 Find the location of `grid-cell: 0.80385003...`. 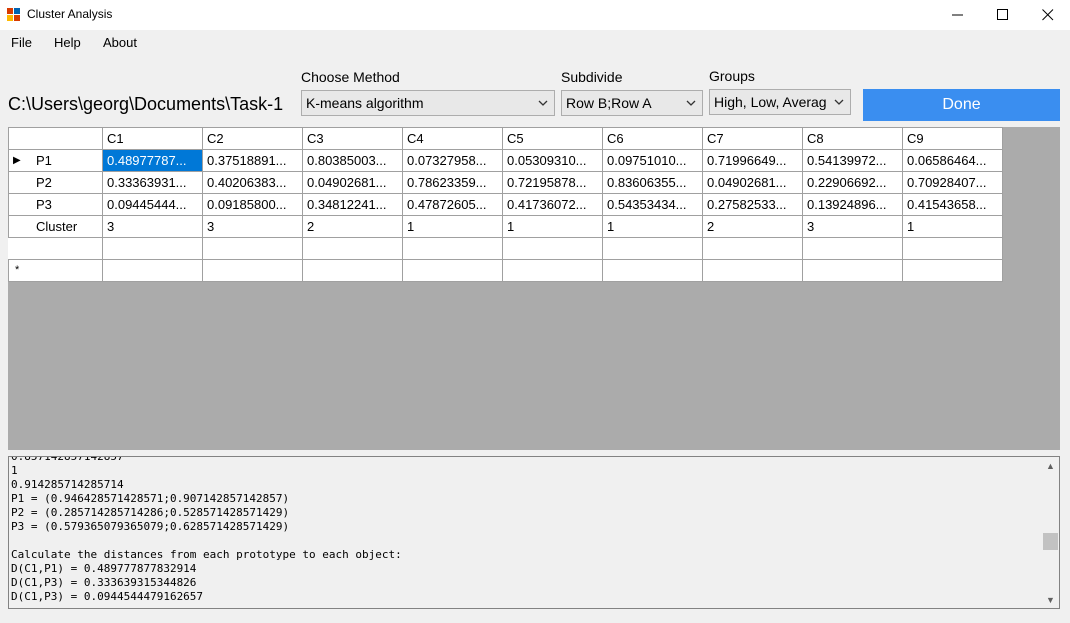

grid-cell: 0.80385003... is located at coordinates (352, 160).